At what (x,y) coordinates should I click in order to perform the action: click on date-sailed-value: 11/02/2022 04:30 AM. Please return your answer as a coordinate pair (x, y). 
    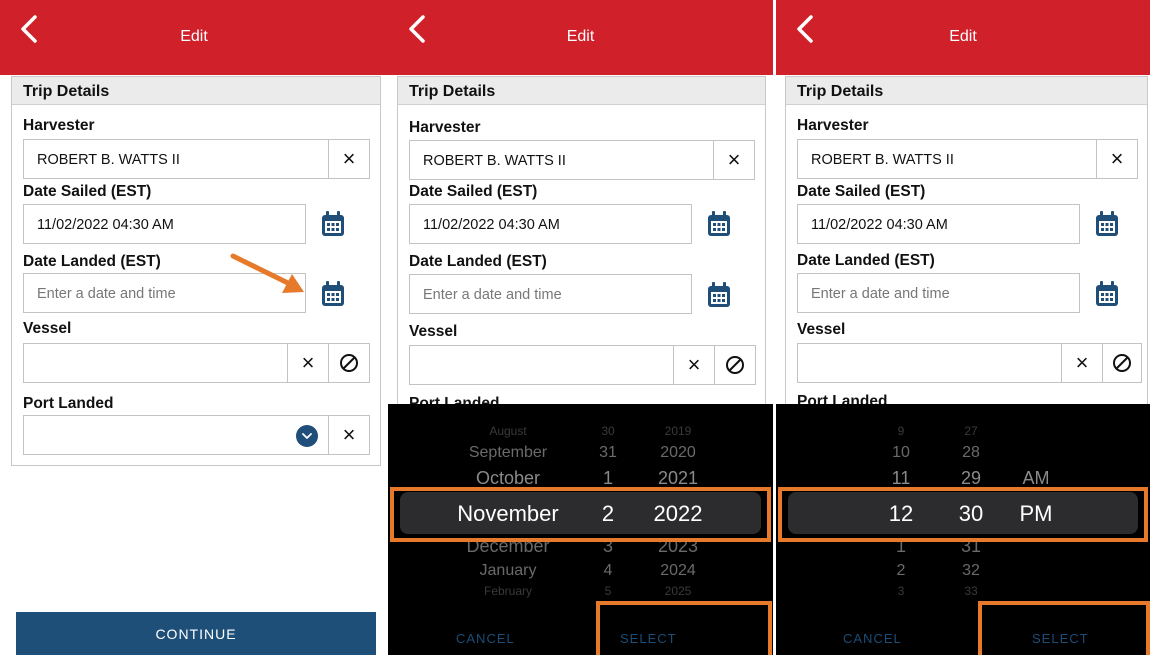
    Looking at the image, I should click on (491, 225).